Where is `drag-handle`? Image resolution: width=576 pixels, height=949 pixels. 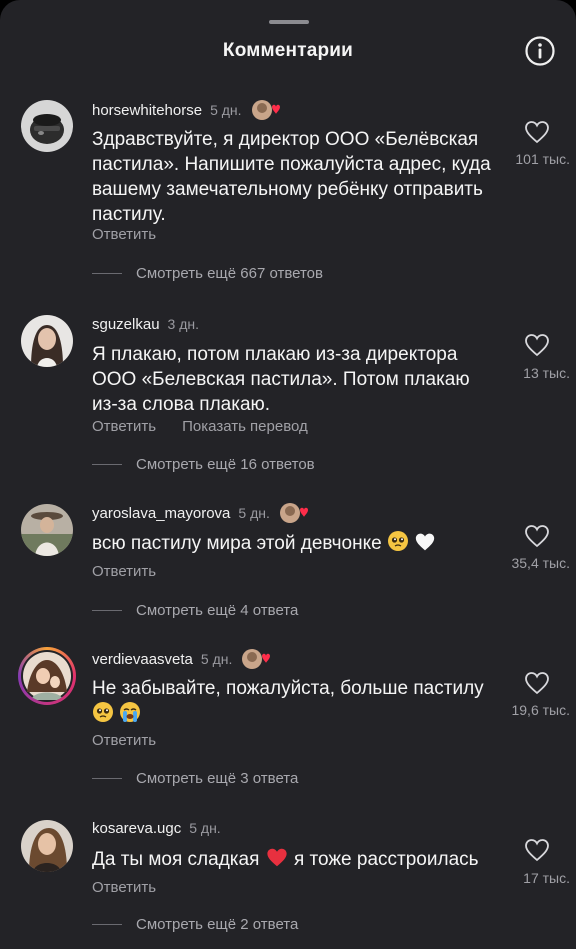
drag-handle is located at coordinates (289, 22).